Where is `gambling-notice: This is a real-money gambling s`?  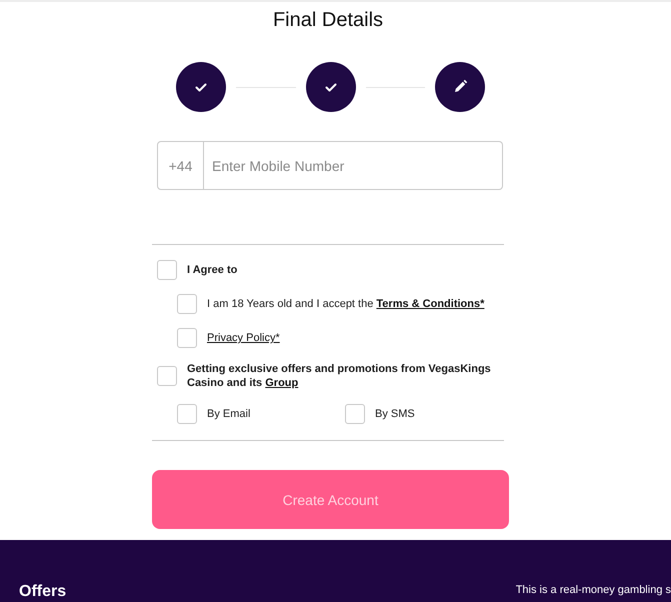
gambling-notice: This is a real-money gambling s is located at coordinates (593, 590).